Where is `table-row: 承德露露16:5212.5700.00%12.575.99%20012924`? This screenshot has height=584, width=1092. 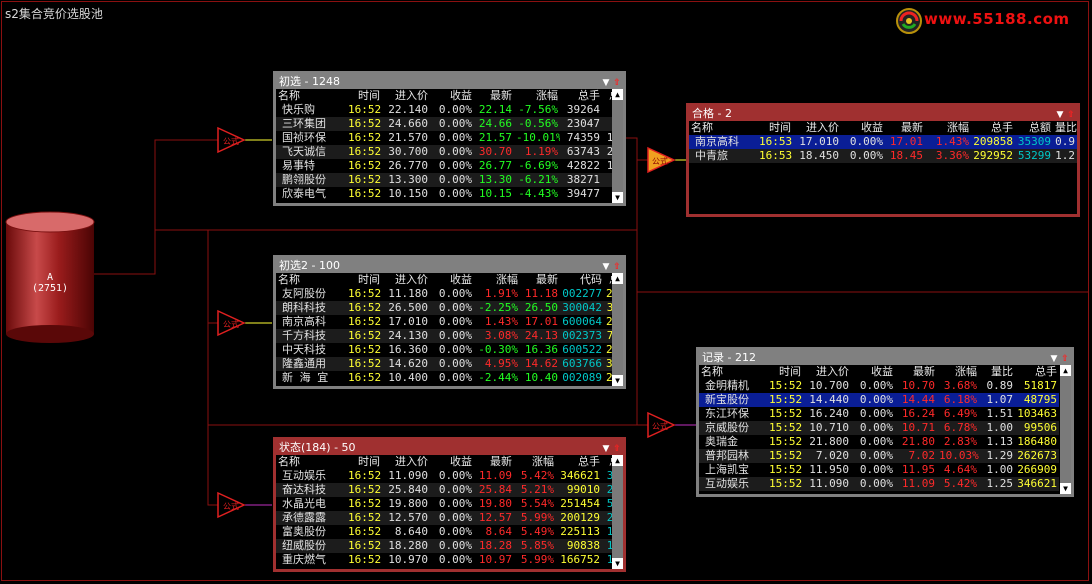 table-row: 承德露露16:5212.5700.00%12.575.99%20012924 is located at coordinates (449, 518).